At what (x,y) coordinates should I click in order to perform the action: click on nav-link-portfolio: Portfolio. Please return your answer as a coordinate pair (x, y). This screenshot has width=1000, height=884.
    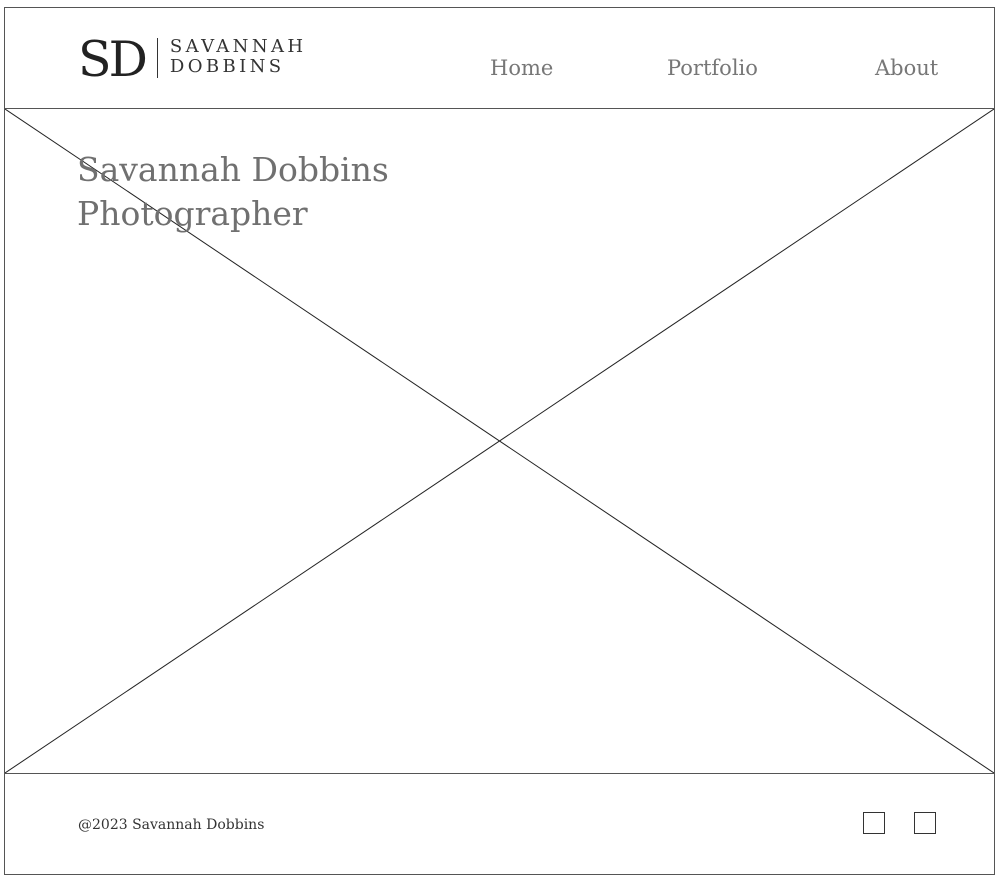
    Looking at the image, I should click on (712, 68).